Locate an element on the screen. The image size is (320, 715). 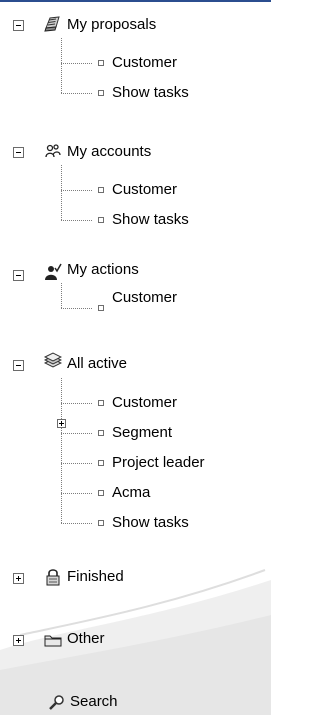
tree-node-my-proposals: My proposals Customer Show tasks is located at coordinates (135, 55).